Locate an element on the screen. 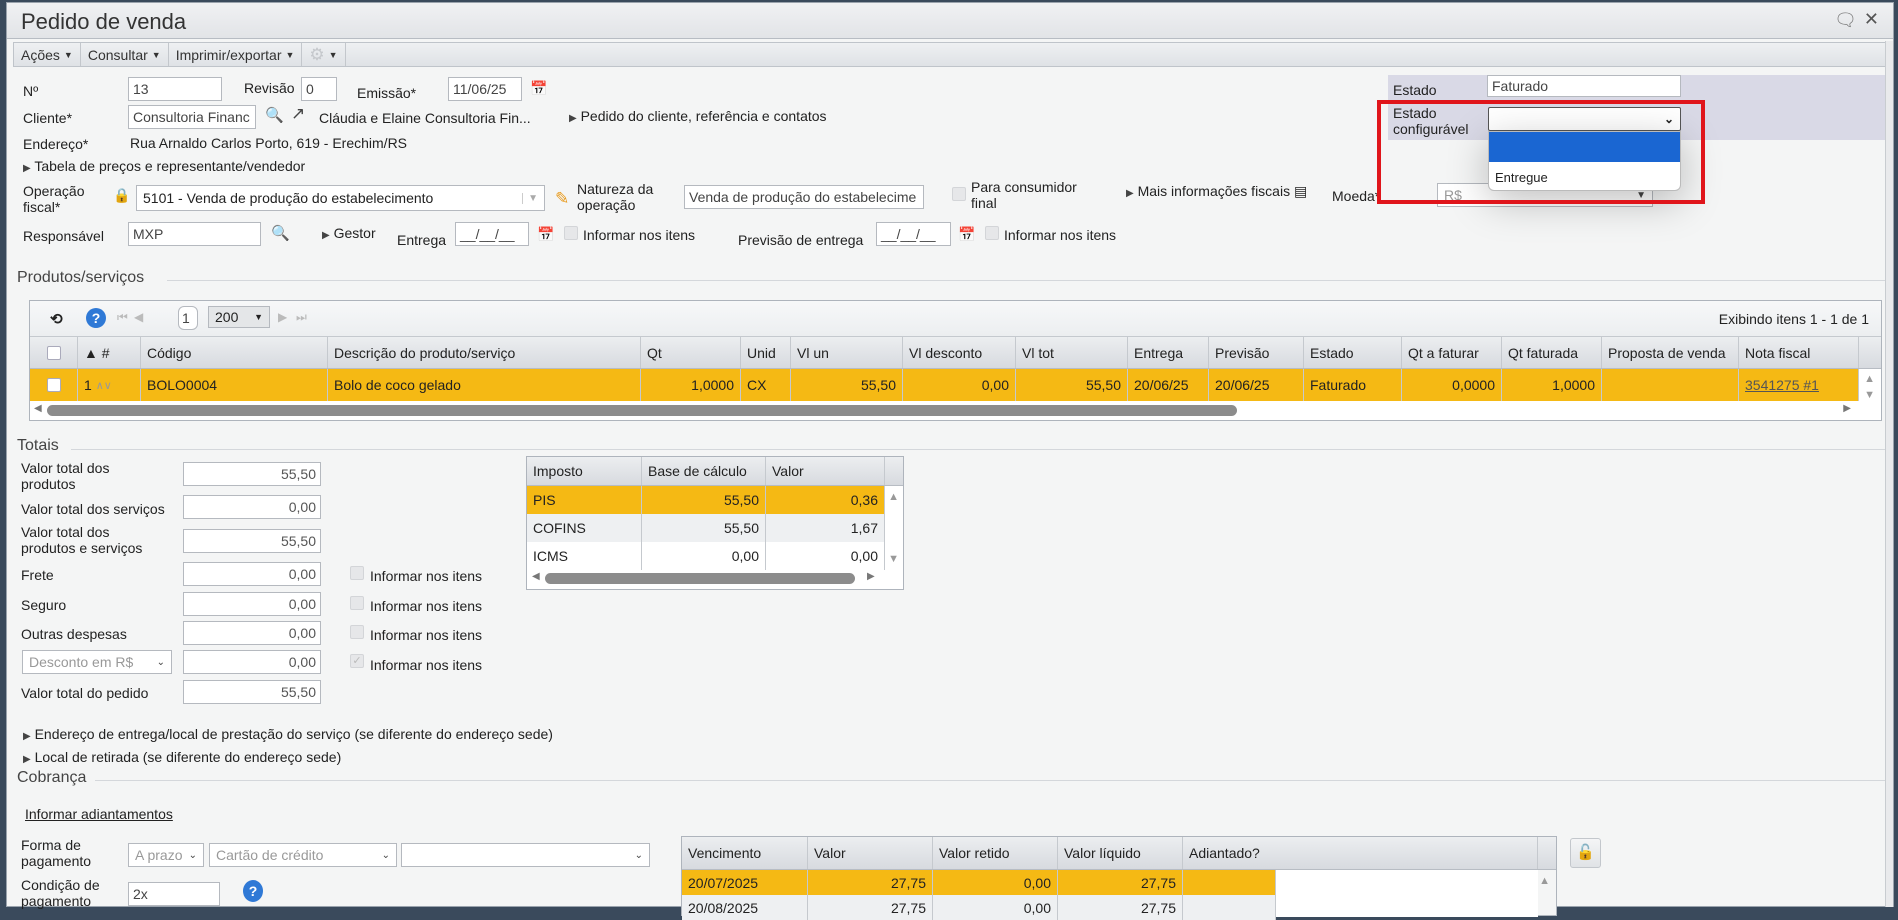  col-unid: Unid is located at coordinates (766, 352).